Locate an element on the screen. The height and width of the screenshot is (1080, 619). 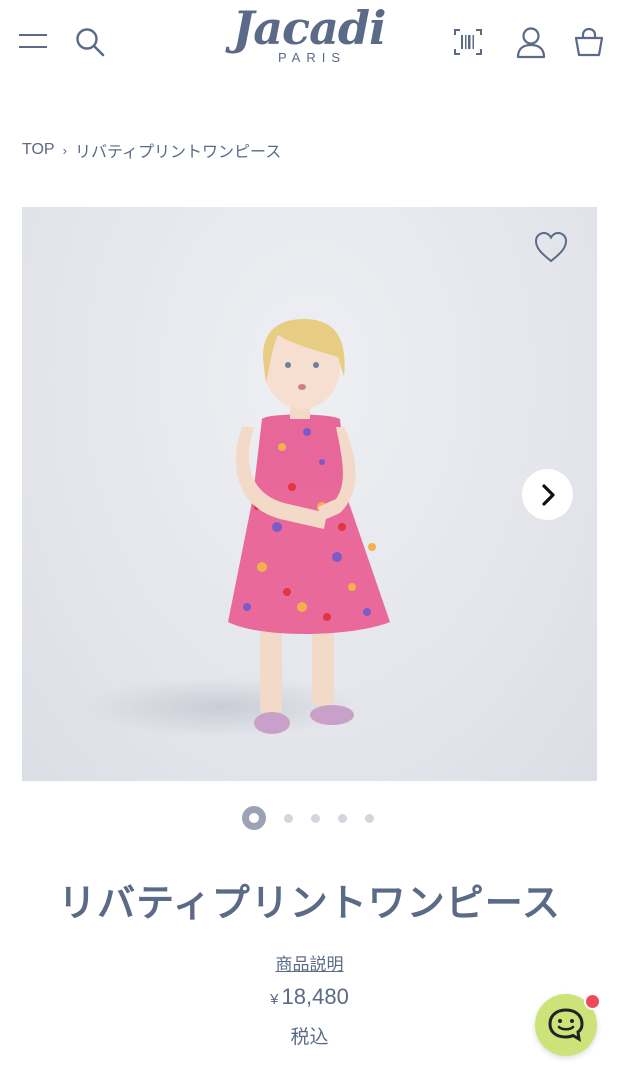
menu-button is located at coordinates (33, 41).